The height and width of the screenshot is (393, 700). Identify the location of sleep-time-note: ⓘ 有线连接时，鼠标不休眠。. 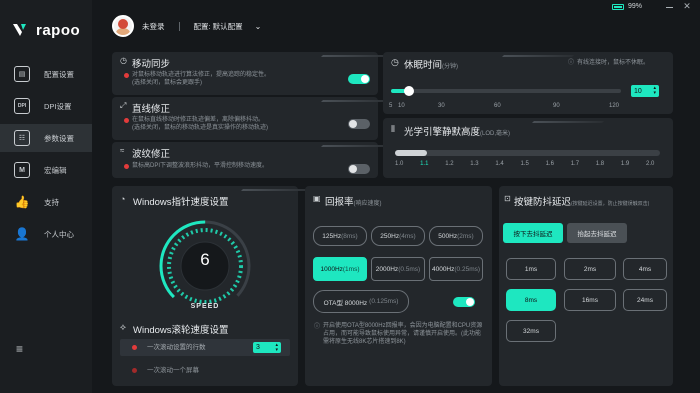
(609, 63).